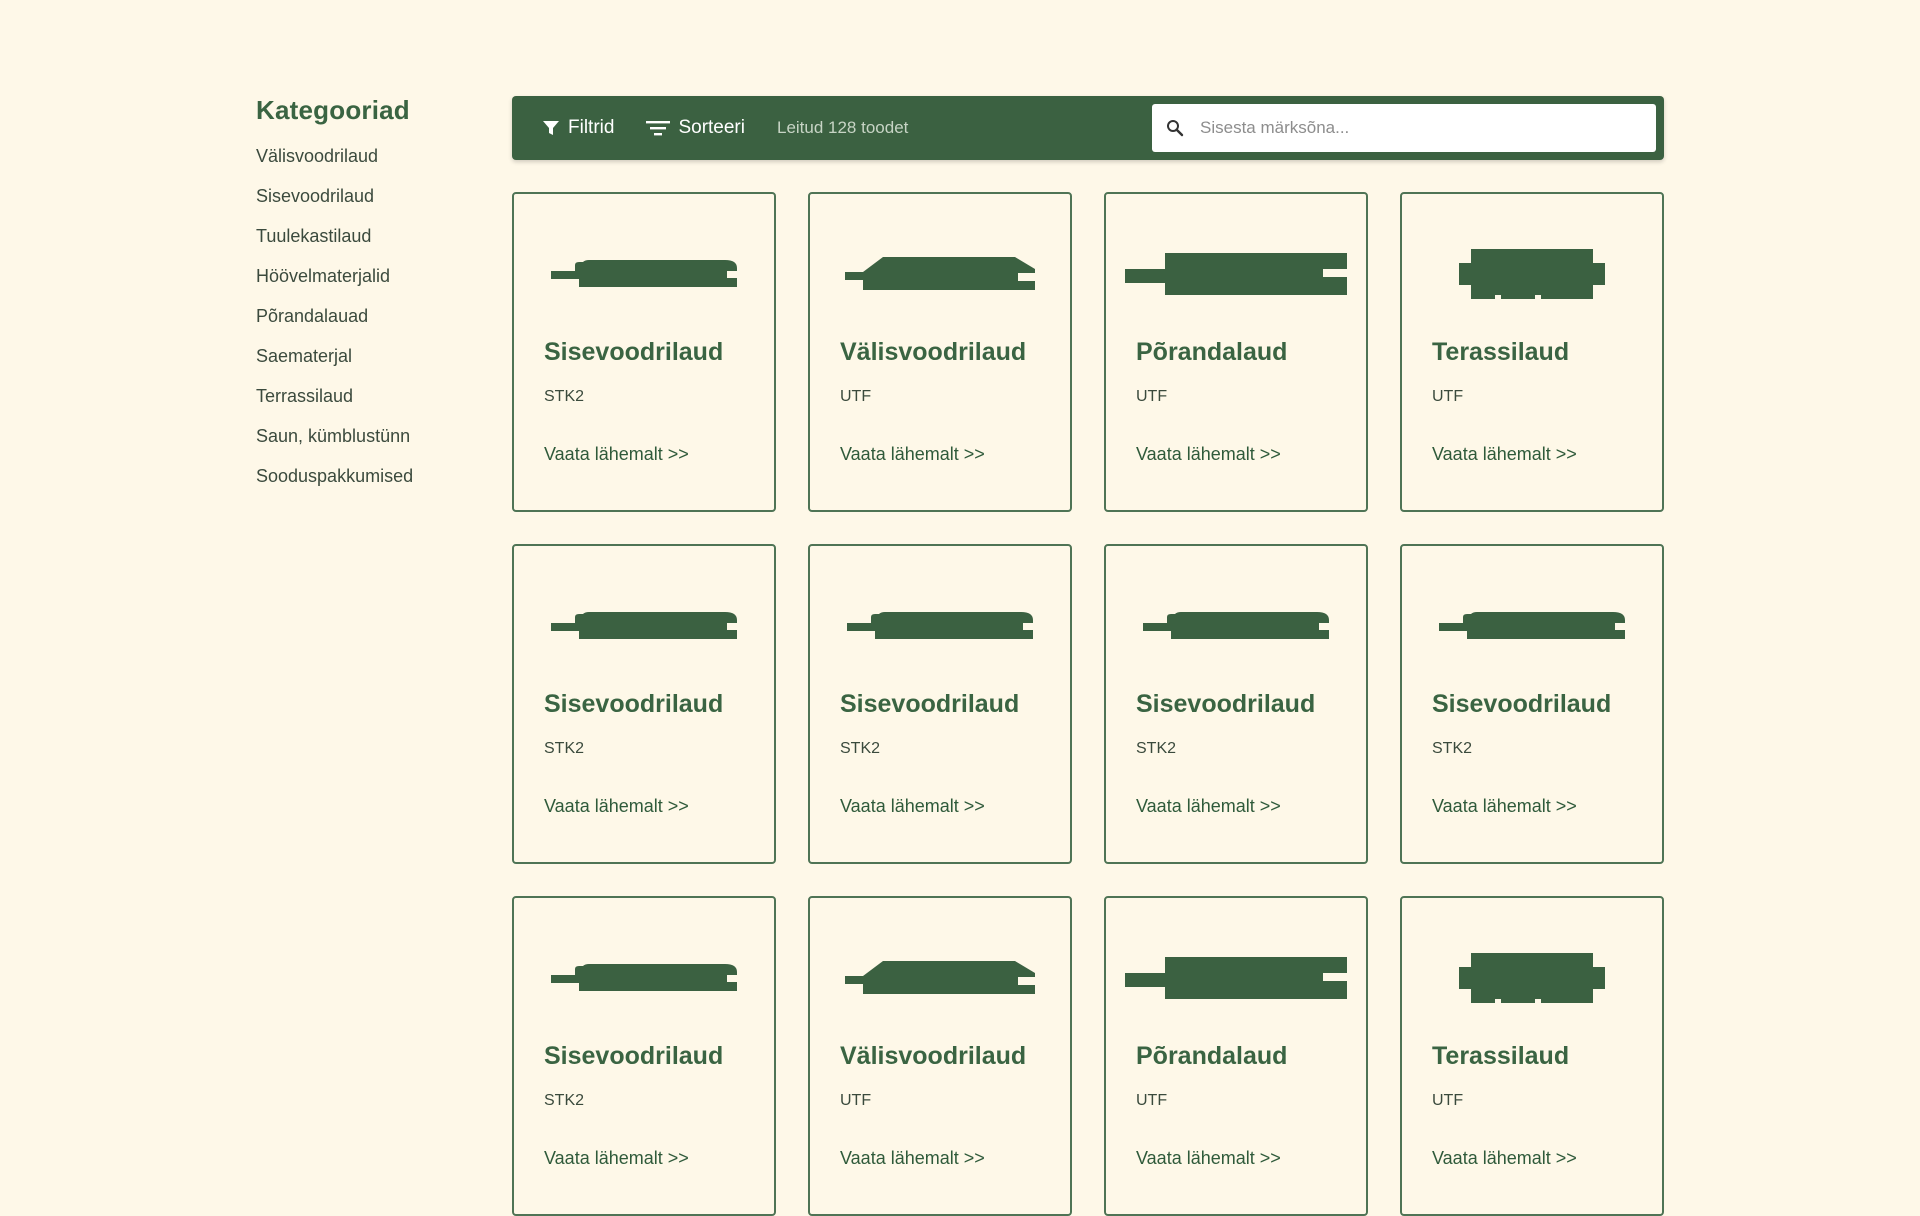 Image resolution: width=1920 pixels, height=1216 pixels. I want to click on filter-button: Filtrid, so click(578, 128).